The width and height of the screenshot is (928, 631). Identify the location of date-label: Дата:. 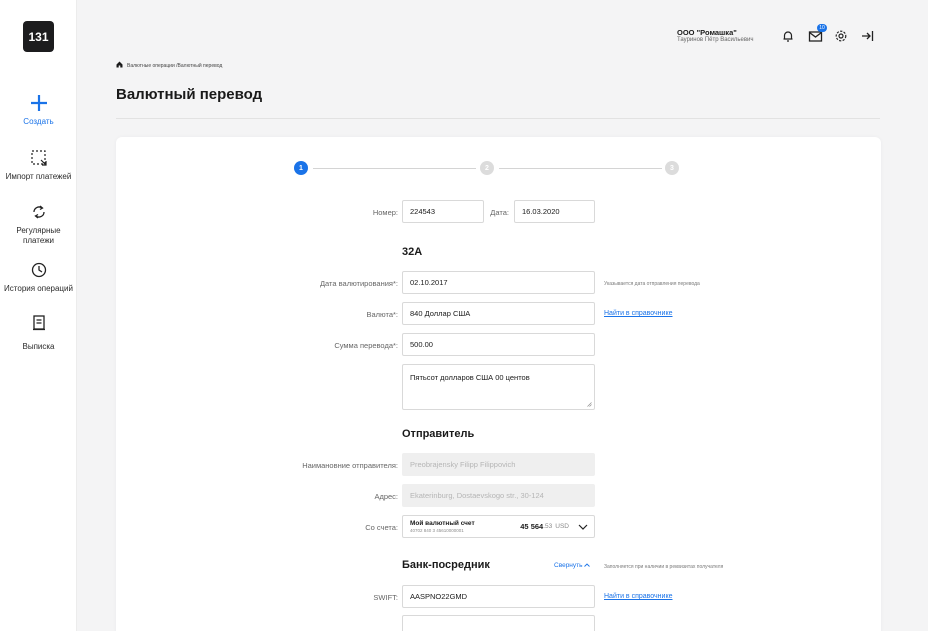
(499, 212).